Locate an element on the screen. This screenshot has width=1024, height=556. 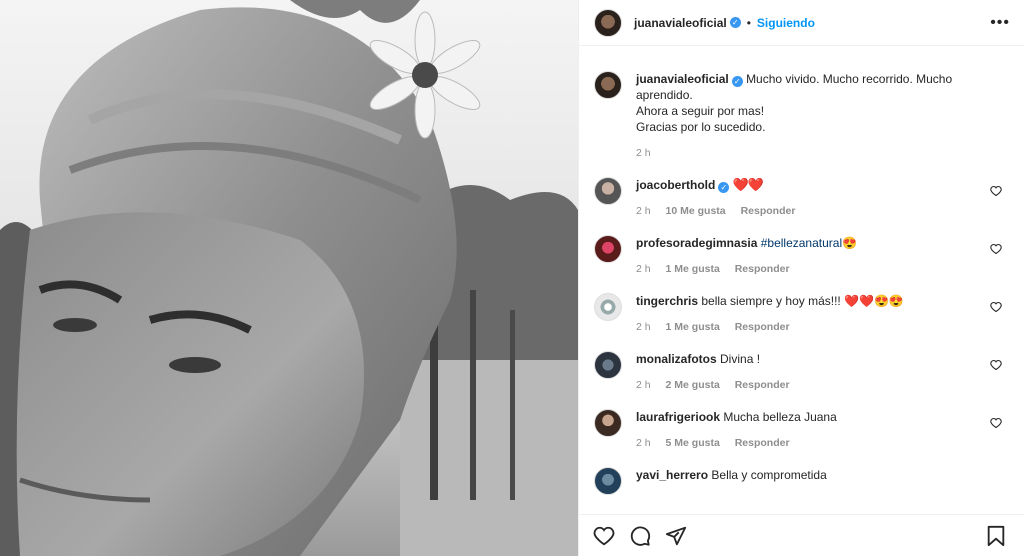
commenter-username: laurafrigeriook is located at coordinates (678, 417).